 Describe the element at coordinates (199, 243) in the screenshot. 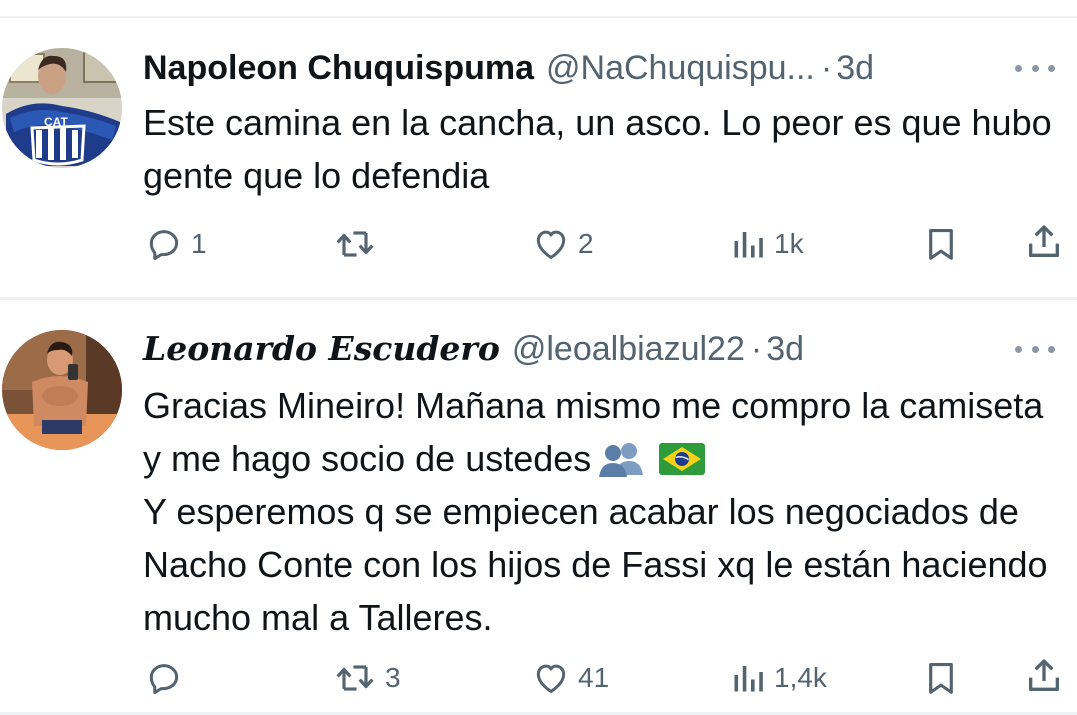

I see `reply-count: 1` at that location.